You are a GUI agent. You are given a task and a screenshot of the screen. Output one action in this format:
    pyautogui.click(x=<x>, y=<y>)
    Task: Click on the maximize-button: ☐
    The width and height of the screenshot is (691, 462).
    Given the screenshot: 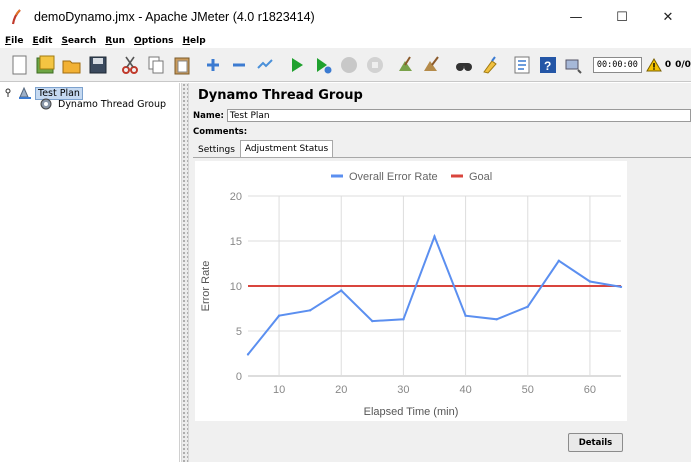 What is the action you would take?
    pyautogui.click(x=622, y=17)
    